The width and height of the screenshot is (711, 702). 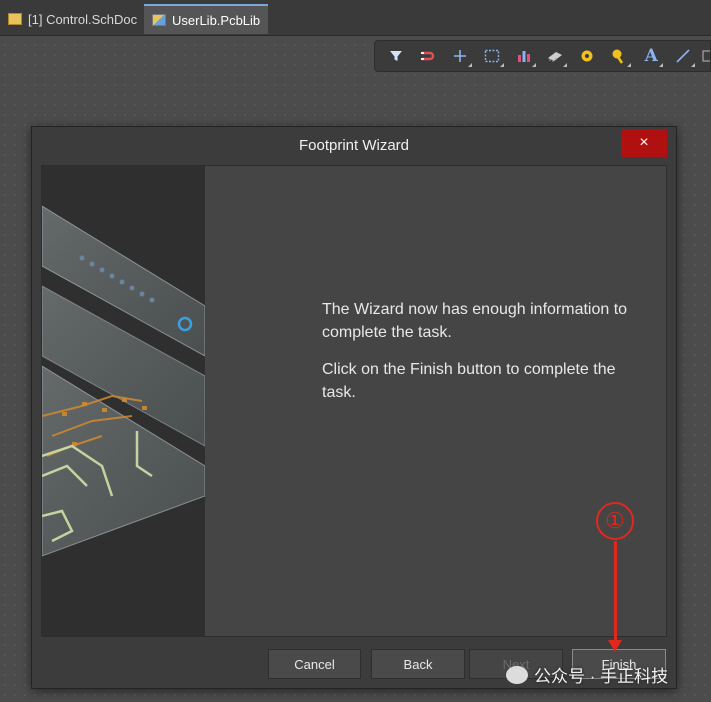 I want to click on add-button, so click(x=460, y=56).